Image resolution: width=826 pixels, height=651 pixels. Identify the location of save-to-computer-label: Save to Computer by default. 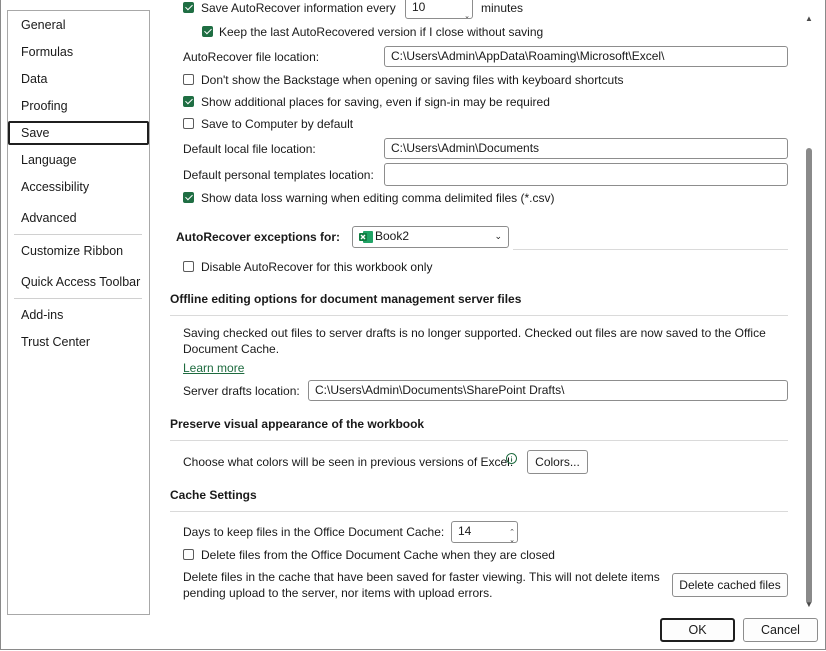
(277, 124).